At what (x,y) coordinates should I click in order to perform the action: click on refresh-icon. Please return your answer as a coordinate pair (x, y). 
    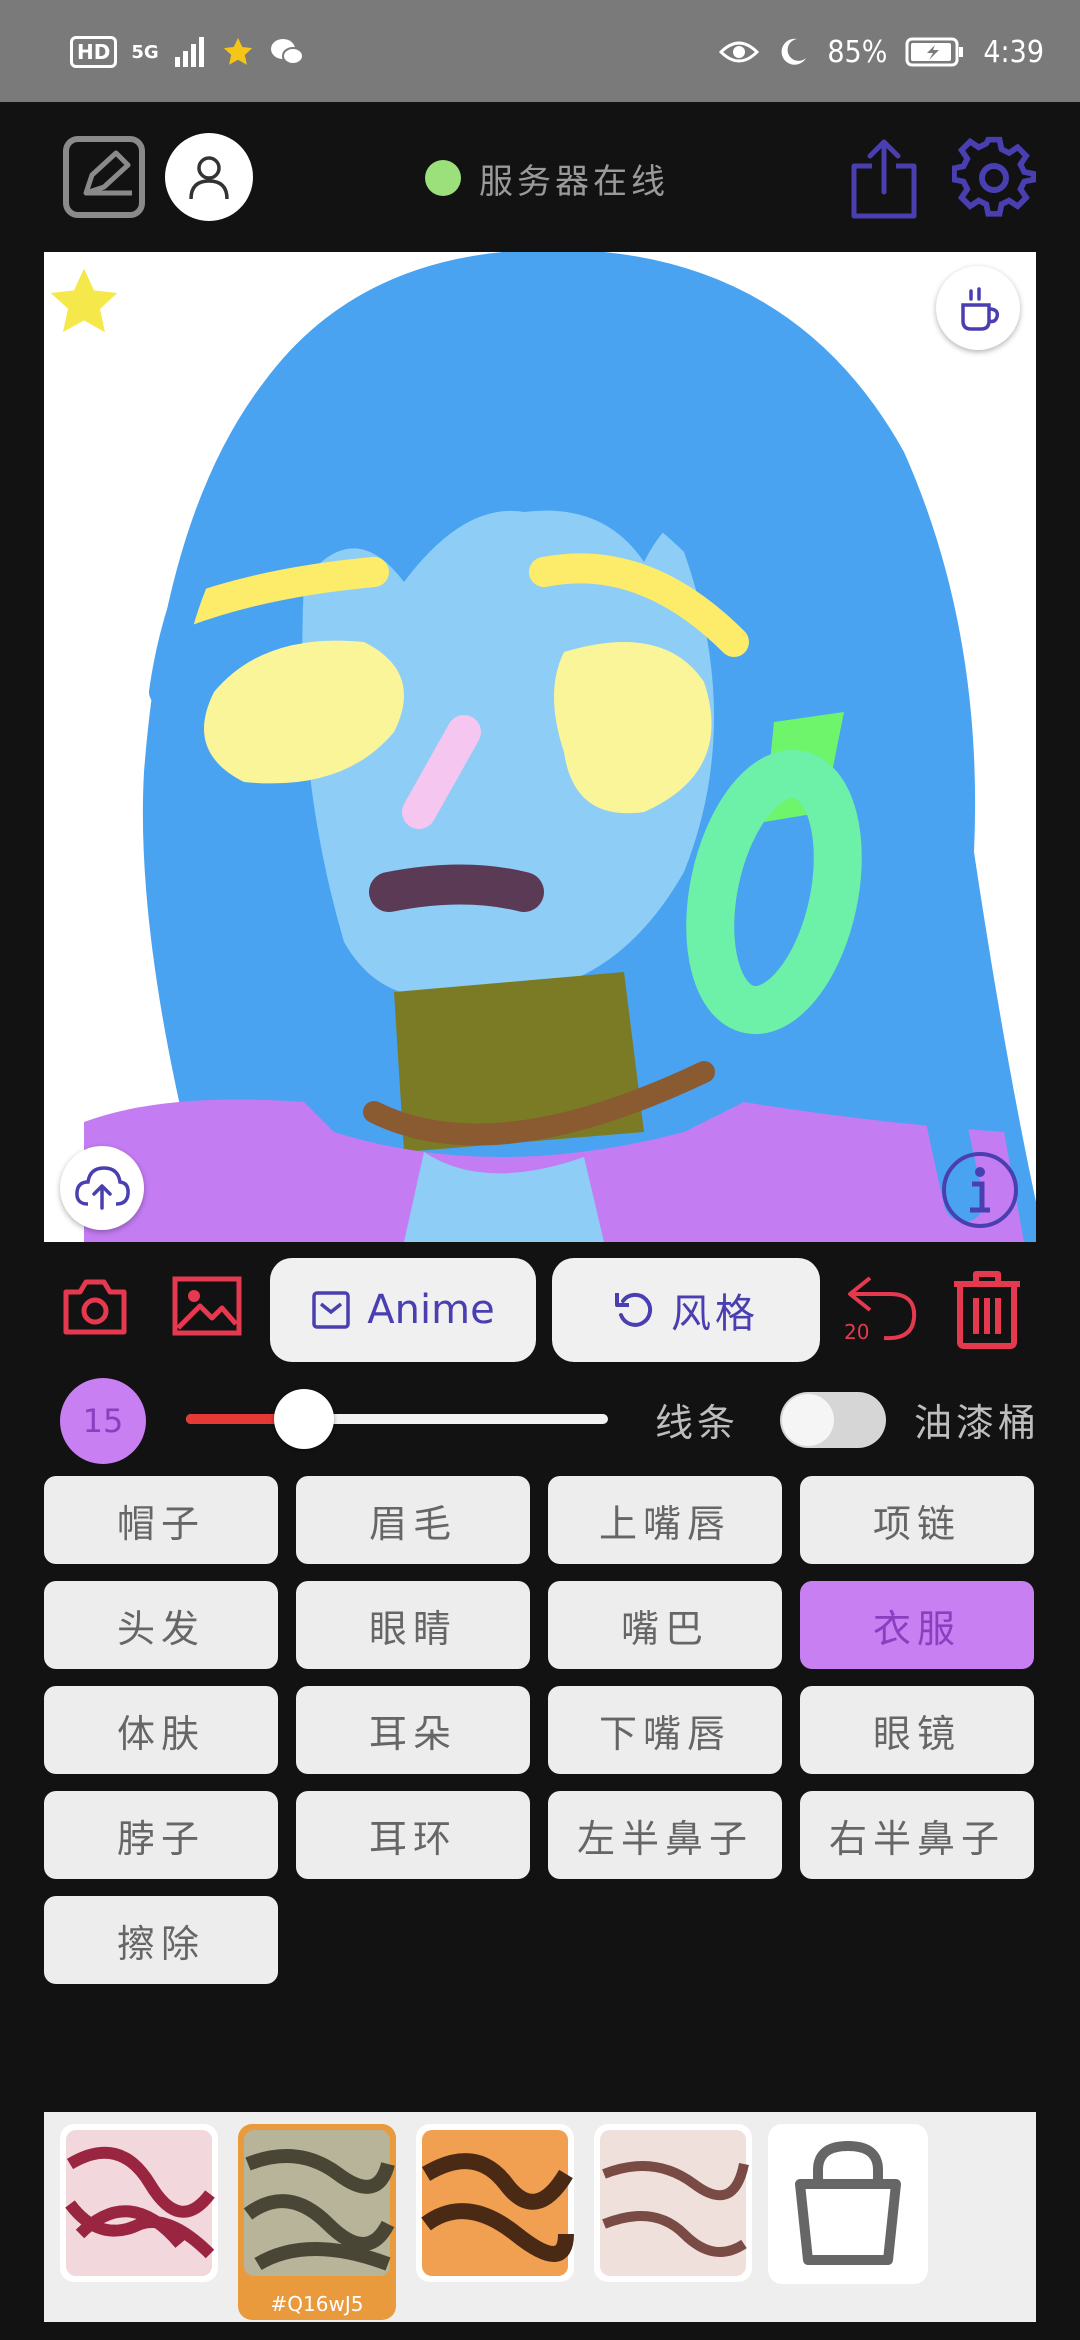
    Looking at the image, I should click on (634, 1309).